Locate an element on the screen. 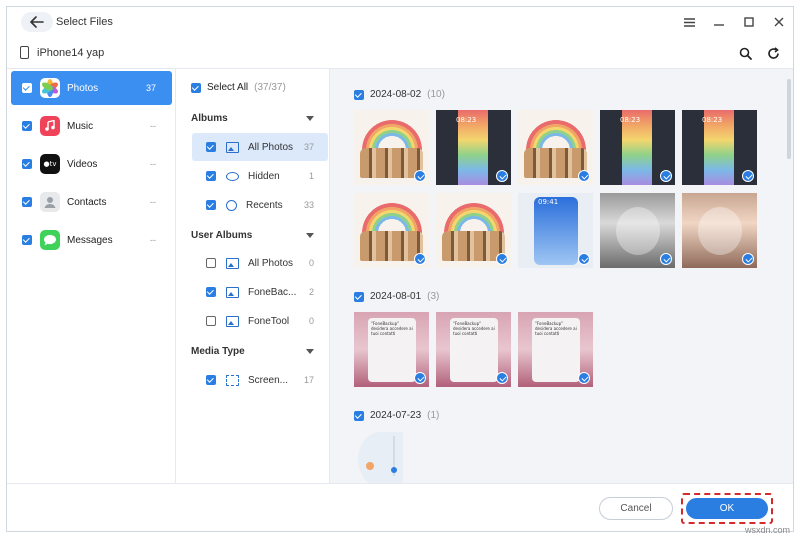 Image resolution: width=800 pixels, height=538 pixels. refresh-button is located at coordinates (773, 53).